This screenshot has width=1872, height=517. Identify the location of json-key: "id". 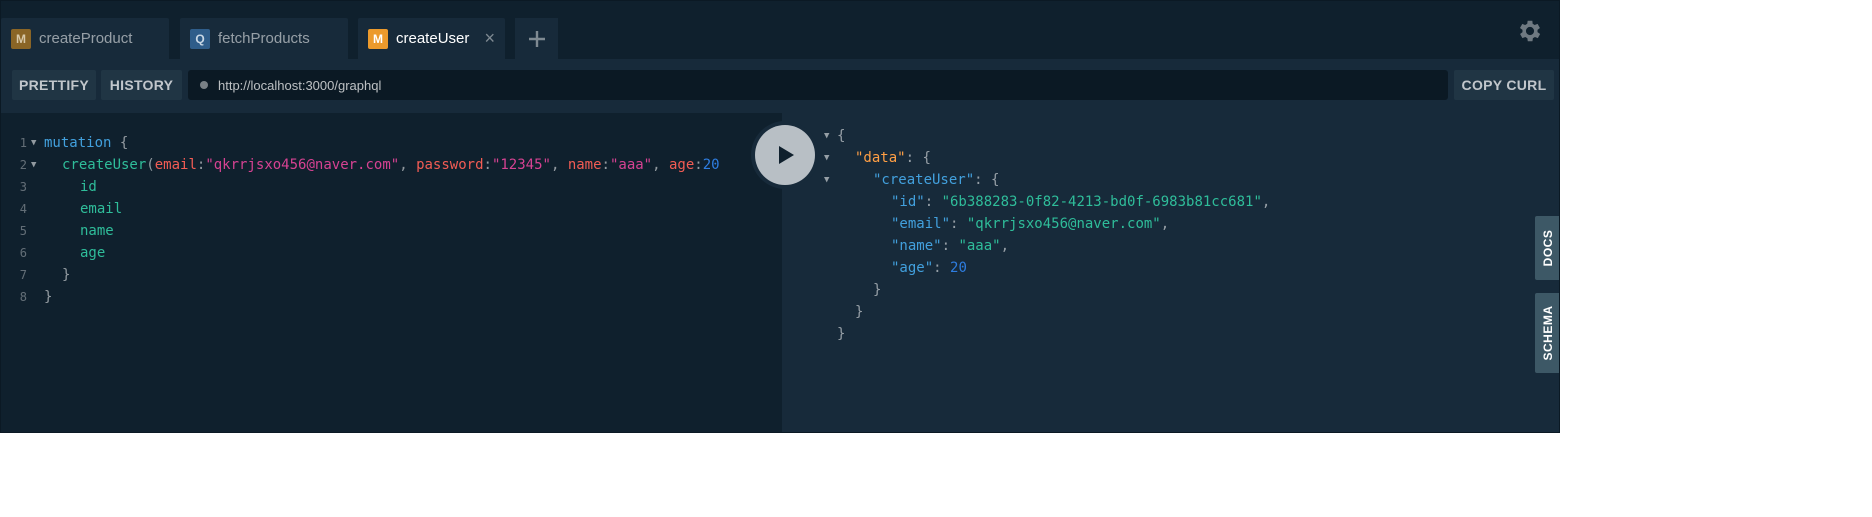
(908, 202).